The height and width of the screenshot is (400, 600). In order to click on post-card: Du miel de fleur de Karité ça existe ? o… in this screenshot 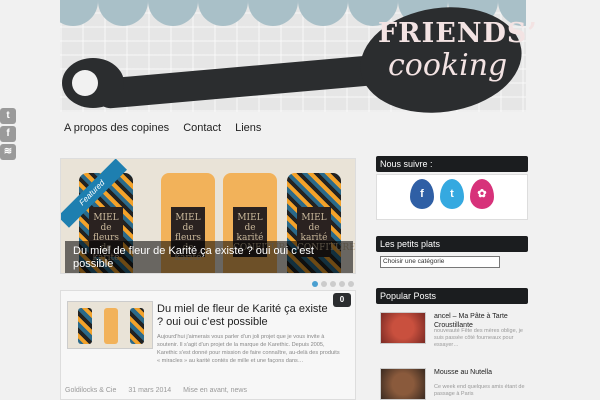, I will do `click(208, 345)`.